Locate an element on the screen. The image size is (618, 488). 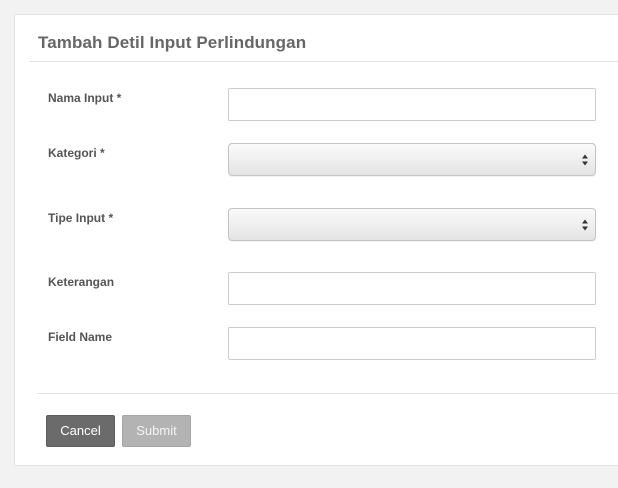
keterangan-label: Keterangan is located at coordinates (81, 282).